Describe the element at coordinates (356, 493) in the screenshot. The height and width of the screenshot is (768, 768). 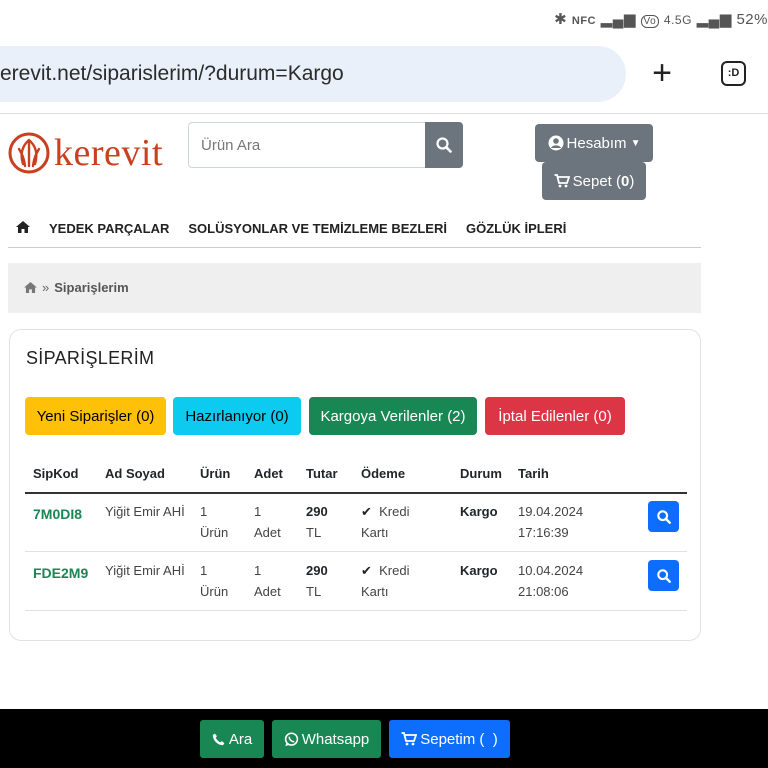
I see `table-header-divider` at that location.